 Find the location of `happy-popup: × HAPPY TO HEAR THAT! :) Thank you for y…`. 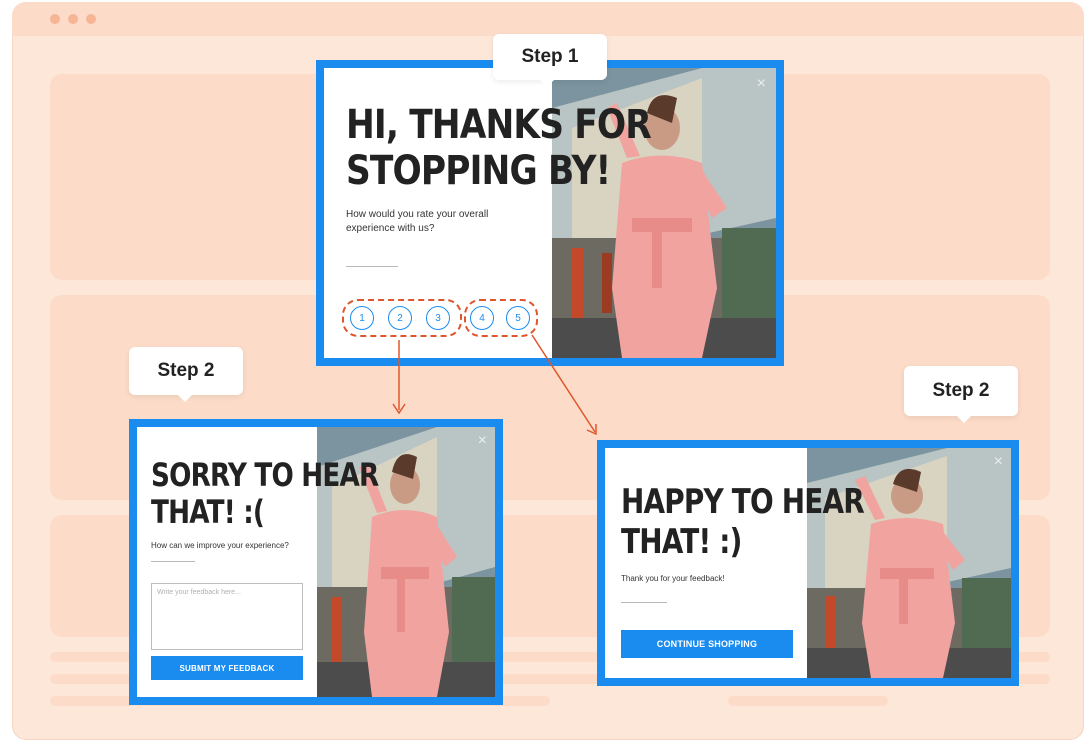

happy-popup: × HAPPY TO HEAR THAT! :) Thank you for y… is located at coordinates (808, 563).